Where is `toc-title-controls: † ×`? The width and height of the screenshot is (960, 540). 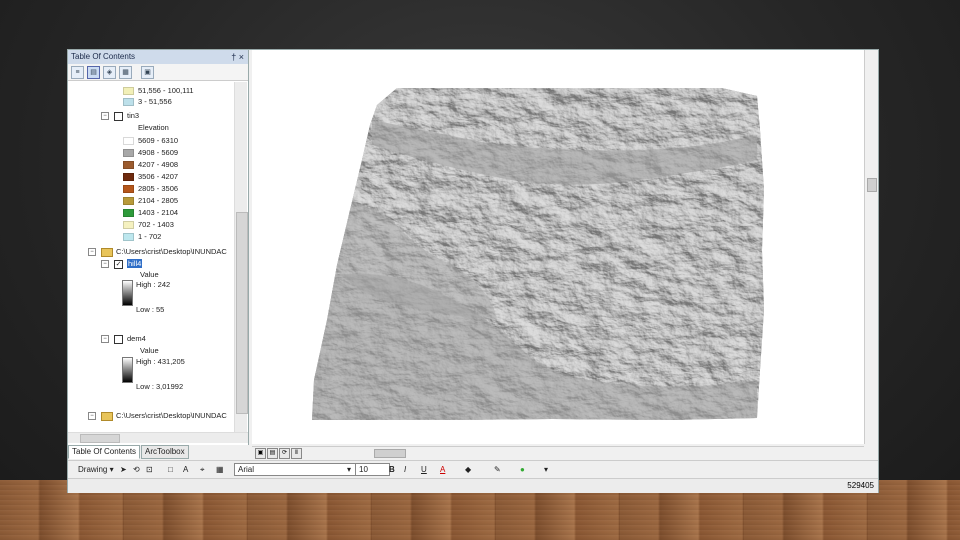
toc-title-controls: † × is located at coordinates (237, 57).